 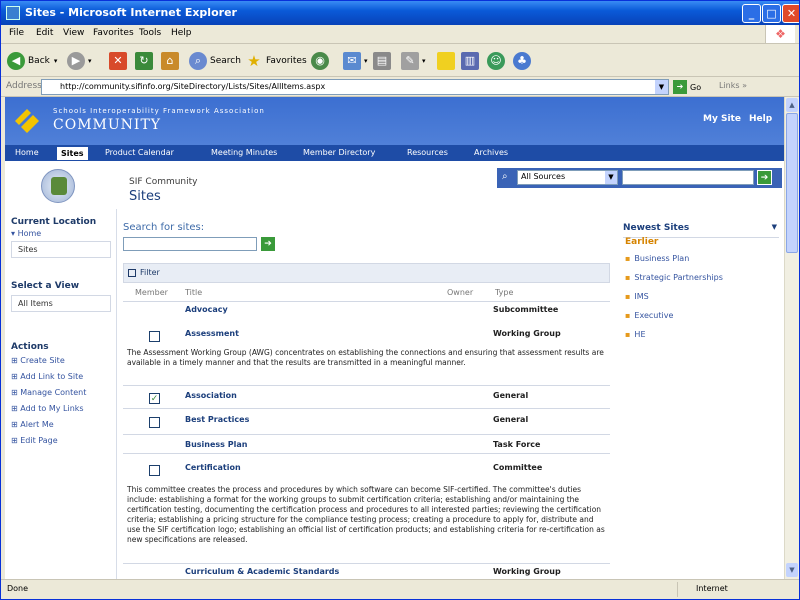 I want to click on menu-favorites: Favorites, so click(x=113, y=33).